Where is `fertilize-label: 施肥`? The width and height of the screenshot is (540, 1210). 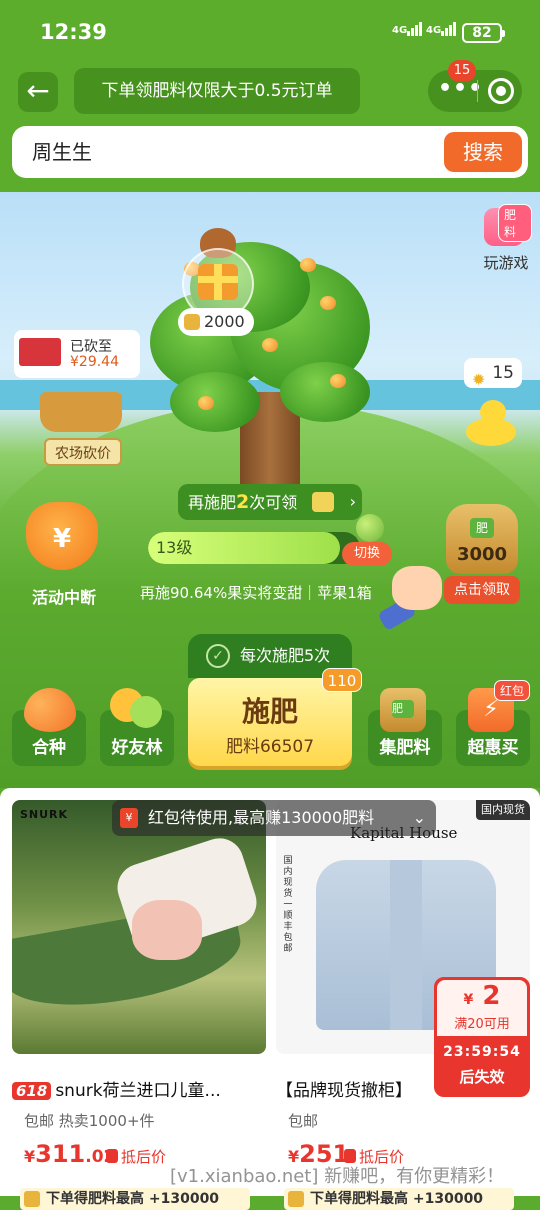 fertilize-label: 施肥 is located at coordinates (269, 711).